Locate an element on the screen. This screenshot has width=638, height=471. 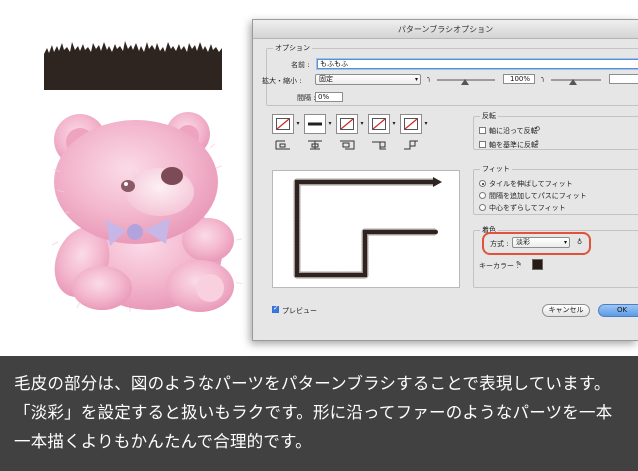
start-tile-icon is located at coordinates (379, 145).